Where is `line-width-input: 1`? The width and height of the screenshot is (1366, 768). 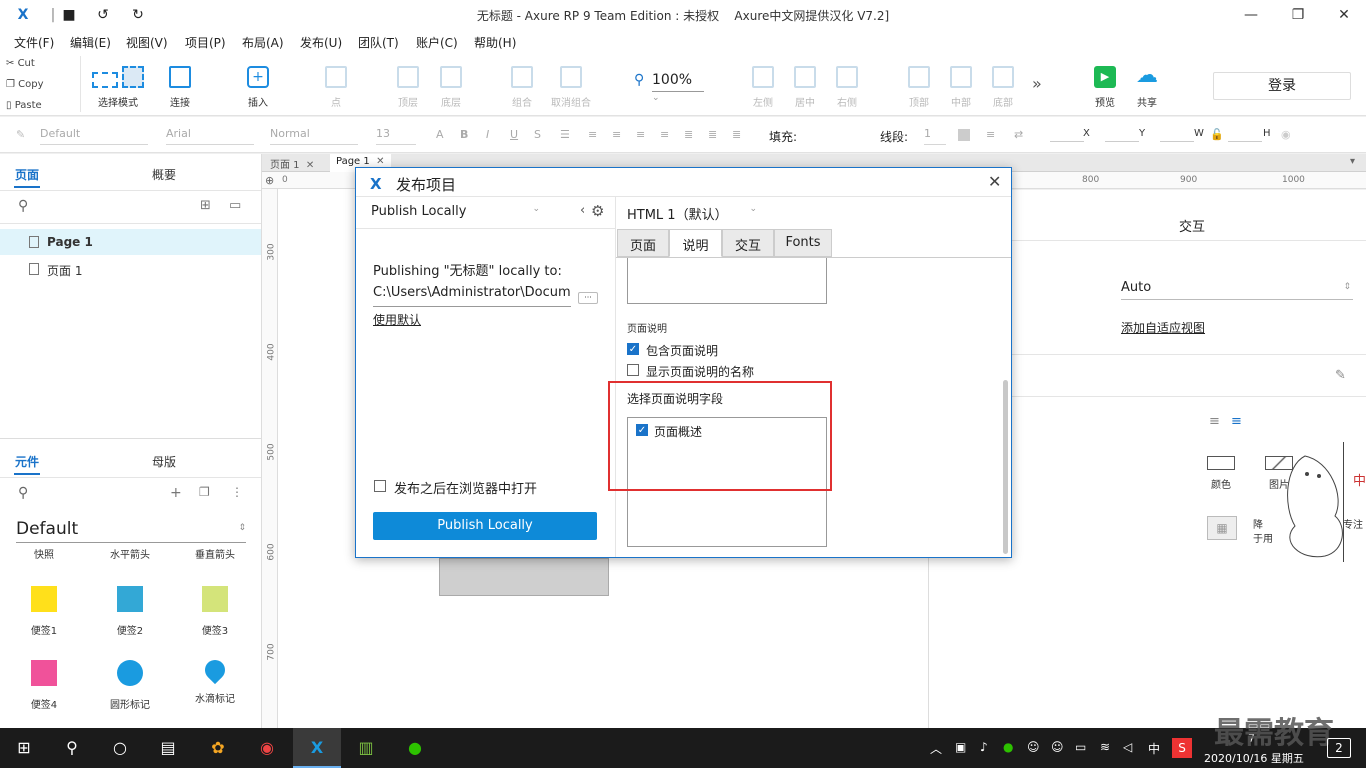
line-width-input: 1 is located at coordinates (935, 135).